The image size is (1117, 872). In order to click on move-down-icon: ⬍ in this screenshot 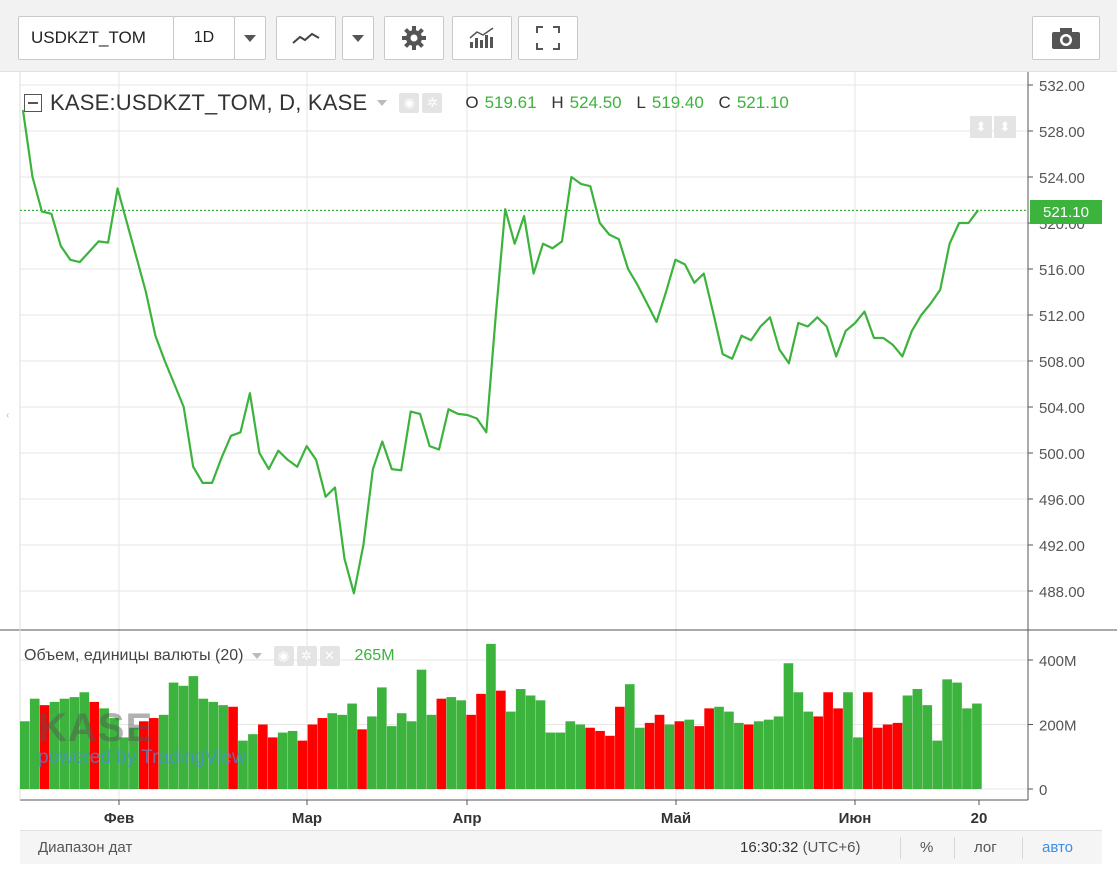, I will do `click(1005, 127)`.